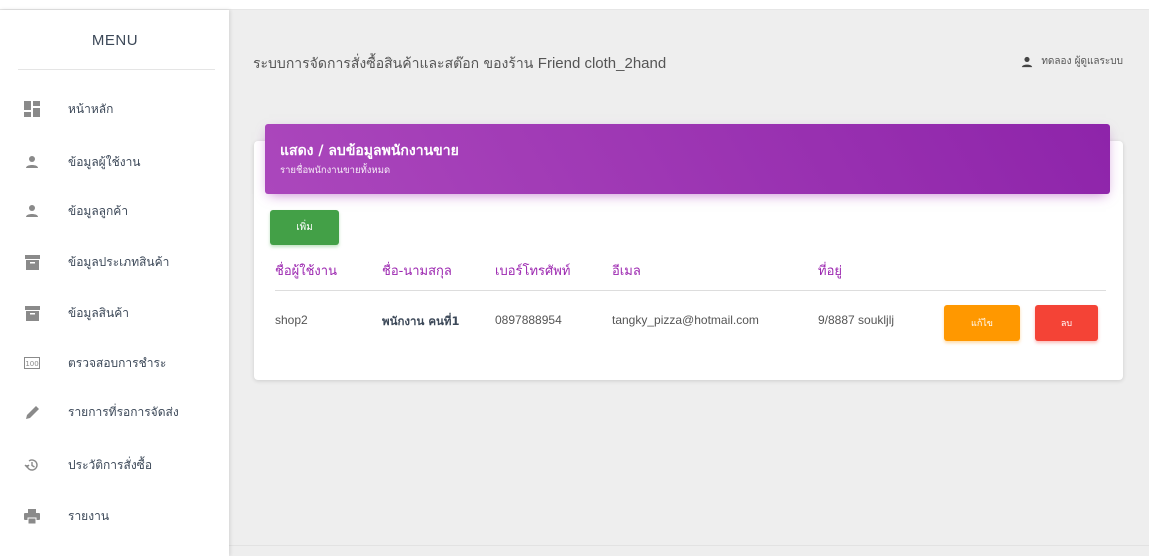 Image resolution: width=1149 pixels, height=556 pixels. I want to click on cell-username: shop2, so click(291, 320).